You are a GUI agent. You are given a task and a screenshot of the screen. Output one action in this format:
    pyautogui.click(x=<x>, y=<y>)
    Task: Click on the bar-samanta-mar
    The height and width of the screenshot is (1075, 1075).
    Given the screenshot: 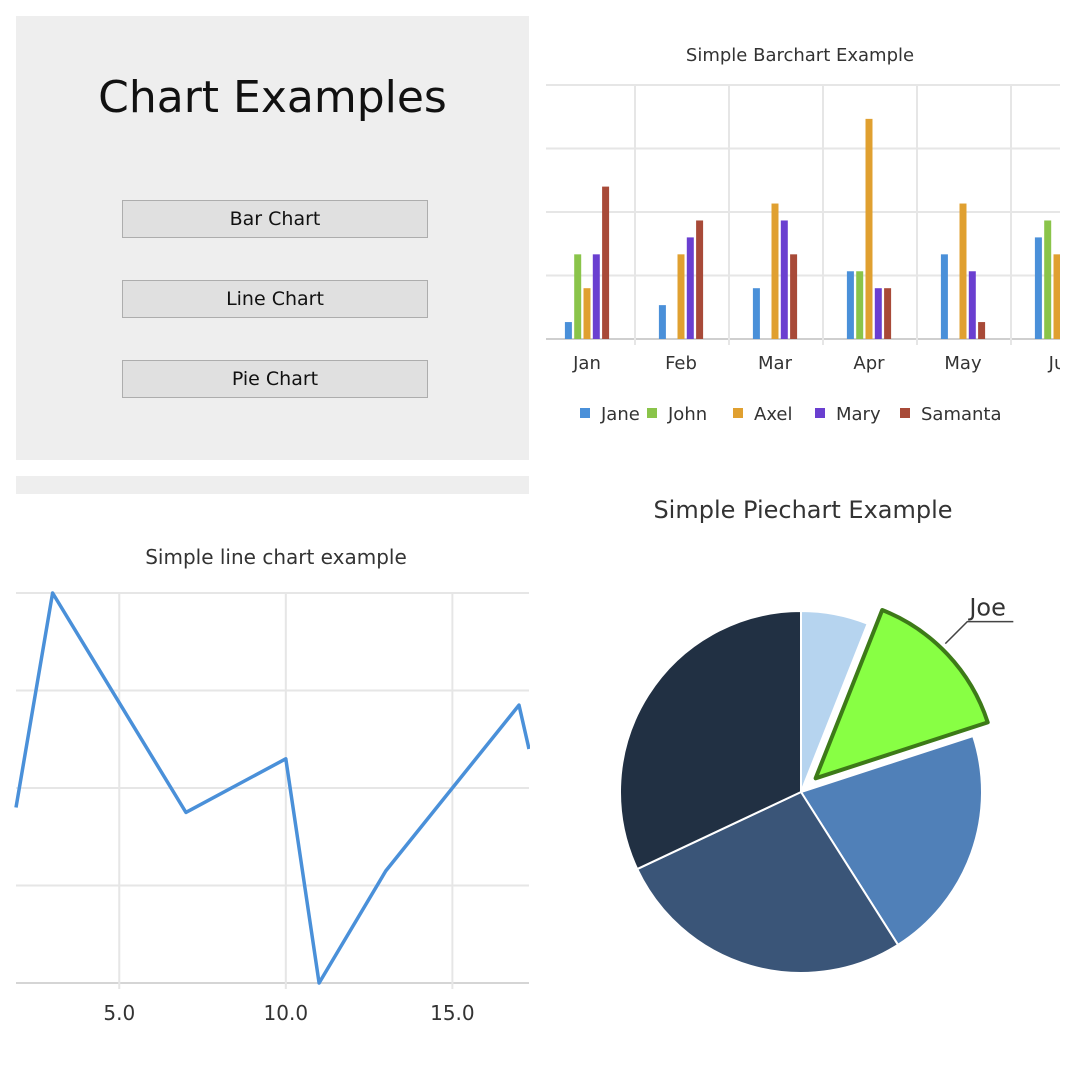 What is the action you would take?
    pyautogui.click(x=794, y=296)
    